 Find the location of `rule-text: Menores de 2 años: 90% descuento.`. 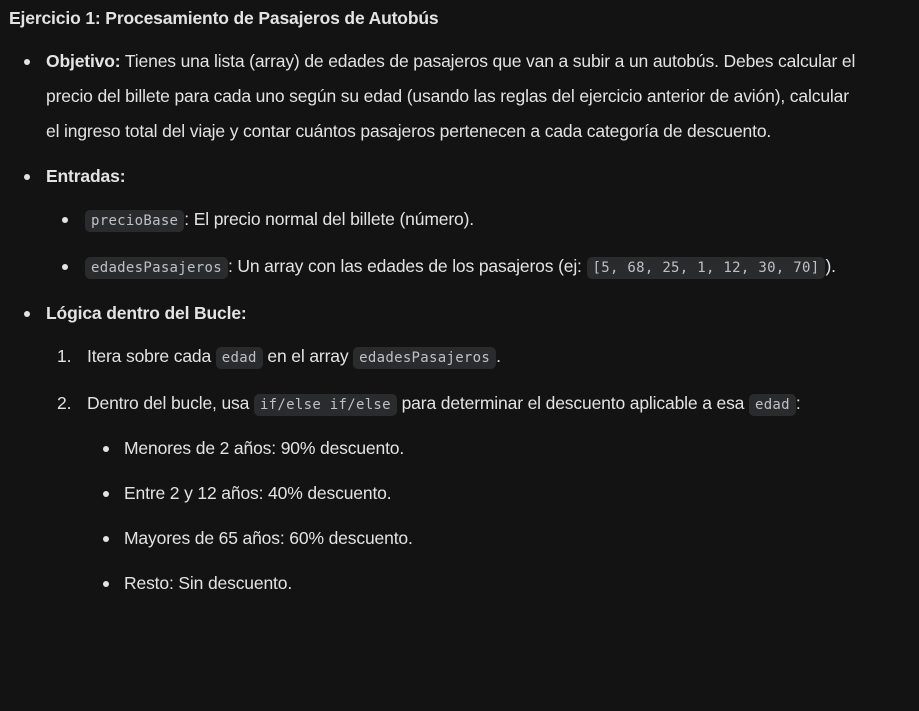

rule-text: Menores de 2 años: 90% descuento. is located at coordinates (264, 448).